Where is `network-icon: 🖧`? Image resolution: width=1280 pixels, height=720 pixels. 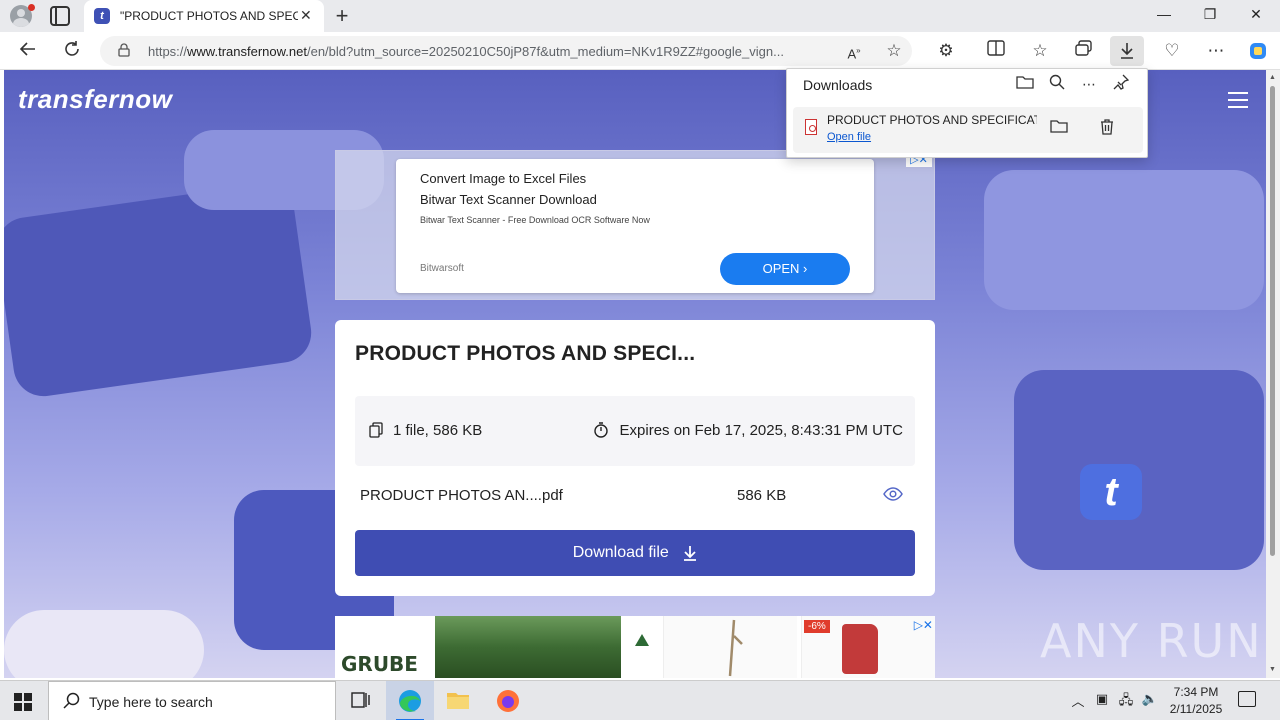 network-icon: 🖧 is located at coordinates (1126, 702).